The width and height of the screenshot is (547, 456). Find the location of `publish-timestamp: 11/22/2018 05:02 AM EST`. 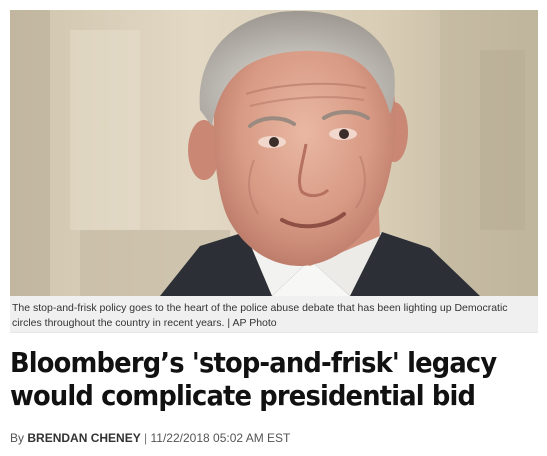

publish-timestamp: 11/22/2018 05:02 AM EST is located at coordinates (220, 438).